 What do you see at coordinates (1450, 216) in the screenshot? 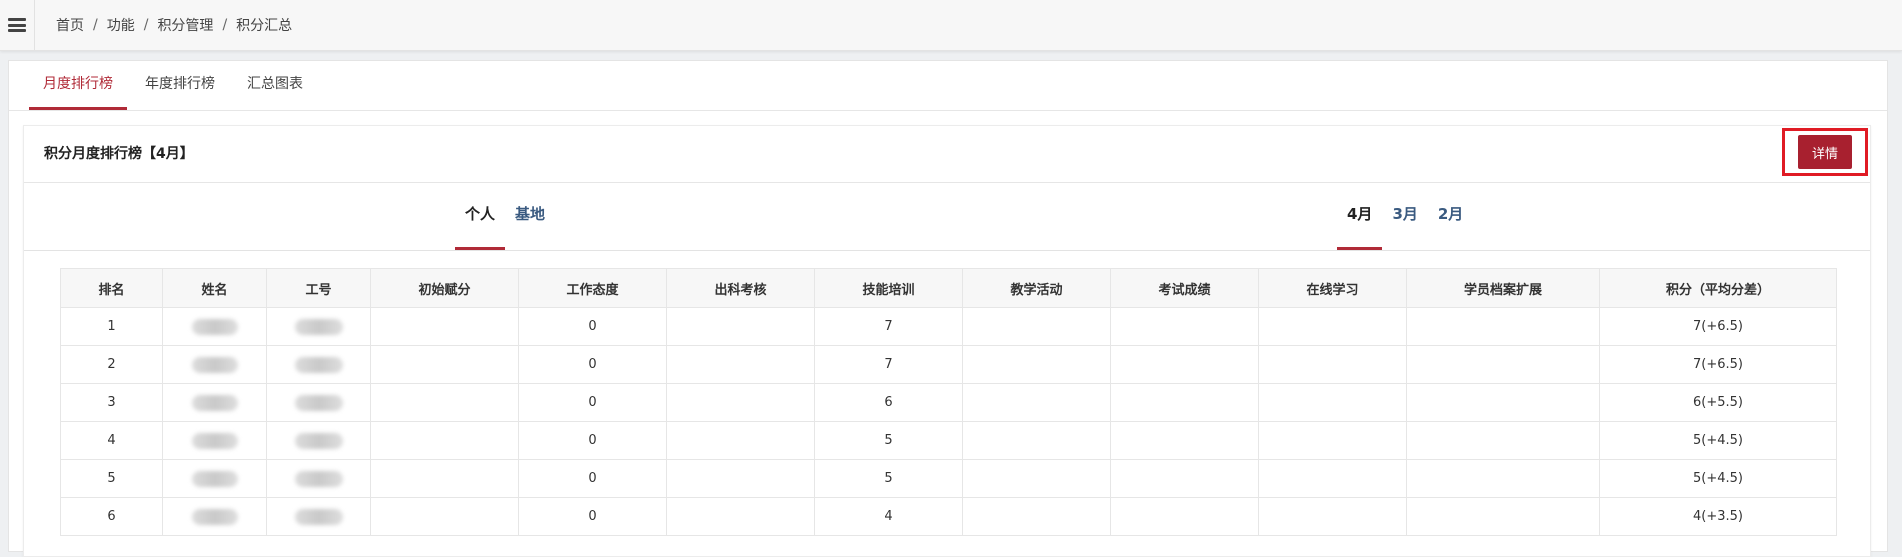
I see `month-tab-february: 2月` at bounding box center [1450, 216].